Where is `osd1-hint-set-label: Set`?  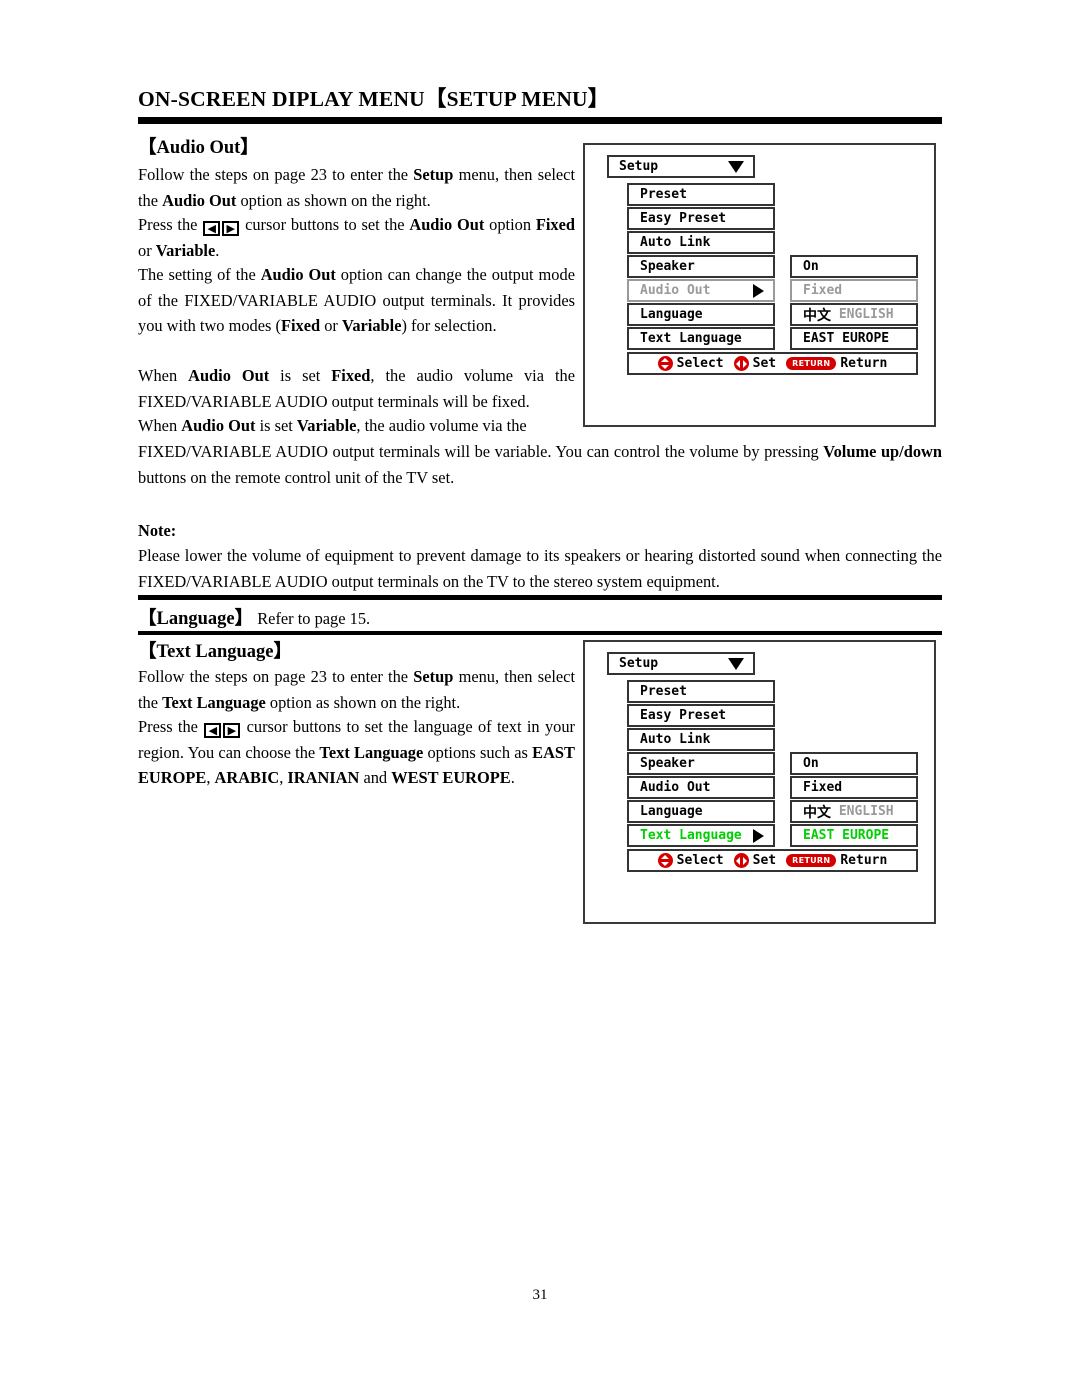
osd1-hint-set-label: Set is located at coordinates (764, 363).